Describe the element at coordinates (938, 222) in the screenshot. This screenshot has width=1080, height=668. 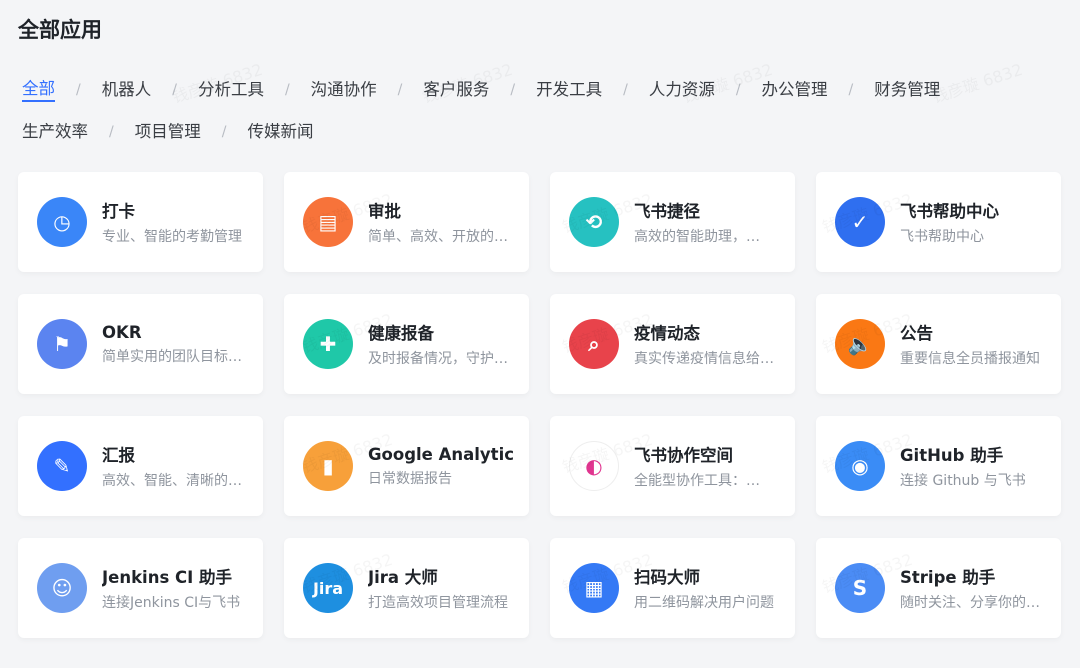
I see `app-card: ✓ 飞书帮助中心 飞书帮助中心` at that location.